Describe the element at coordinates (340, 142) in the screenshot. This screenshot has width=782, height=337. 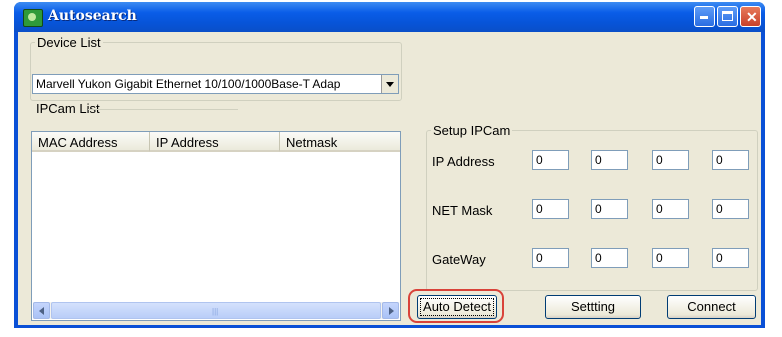
I see `column-header-netmask: Netmask` at that location.